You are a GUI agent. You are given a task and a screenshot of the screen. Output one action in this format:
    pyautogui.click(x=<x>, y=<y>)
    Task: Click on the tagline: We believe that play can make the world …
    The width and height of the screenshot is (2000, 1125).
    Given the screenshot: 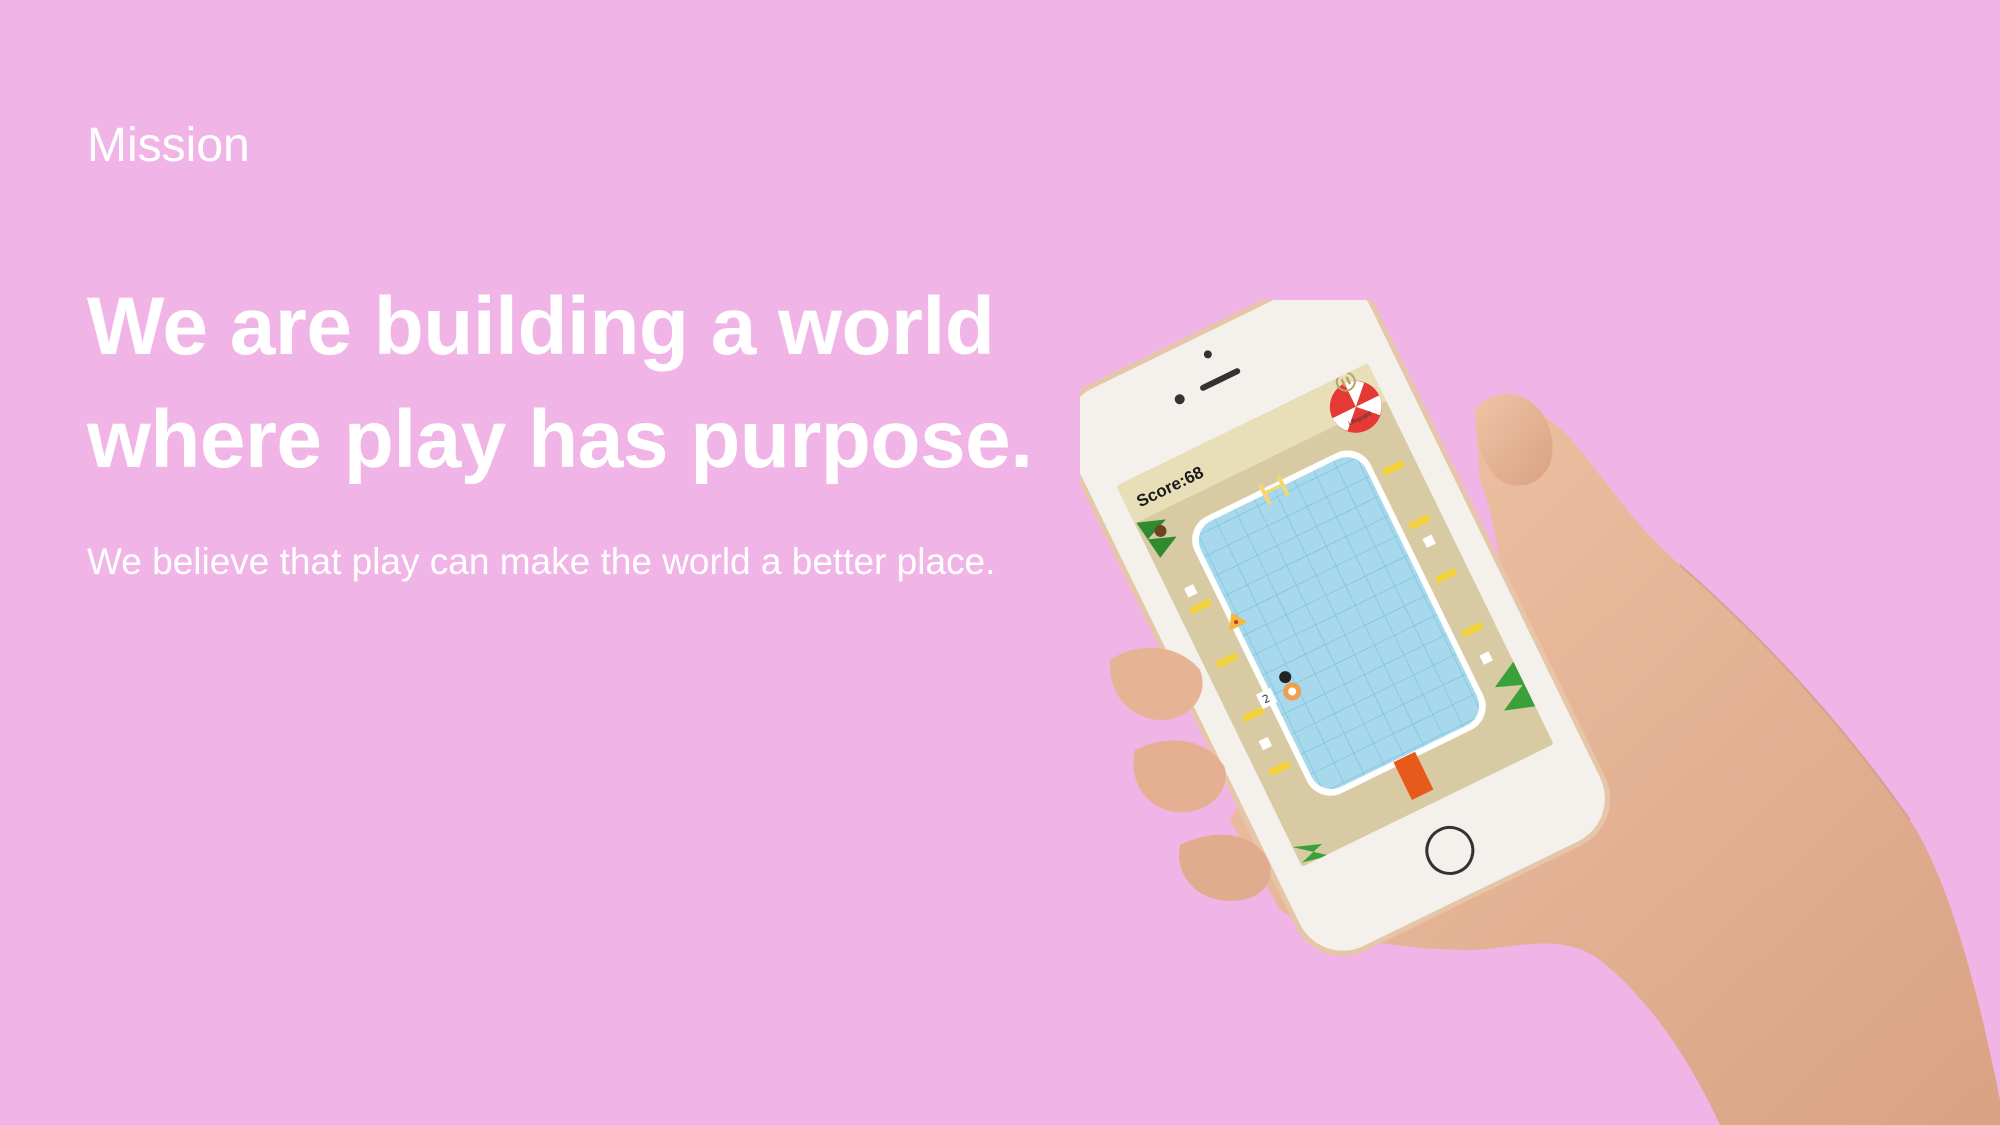 What is the action you would take?
    pyautogui.click(x=541, y=561)
    